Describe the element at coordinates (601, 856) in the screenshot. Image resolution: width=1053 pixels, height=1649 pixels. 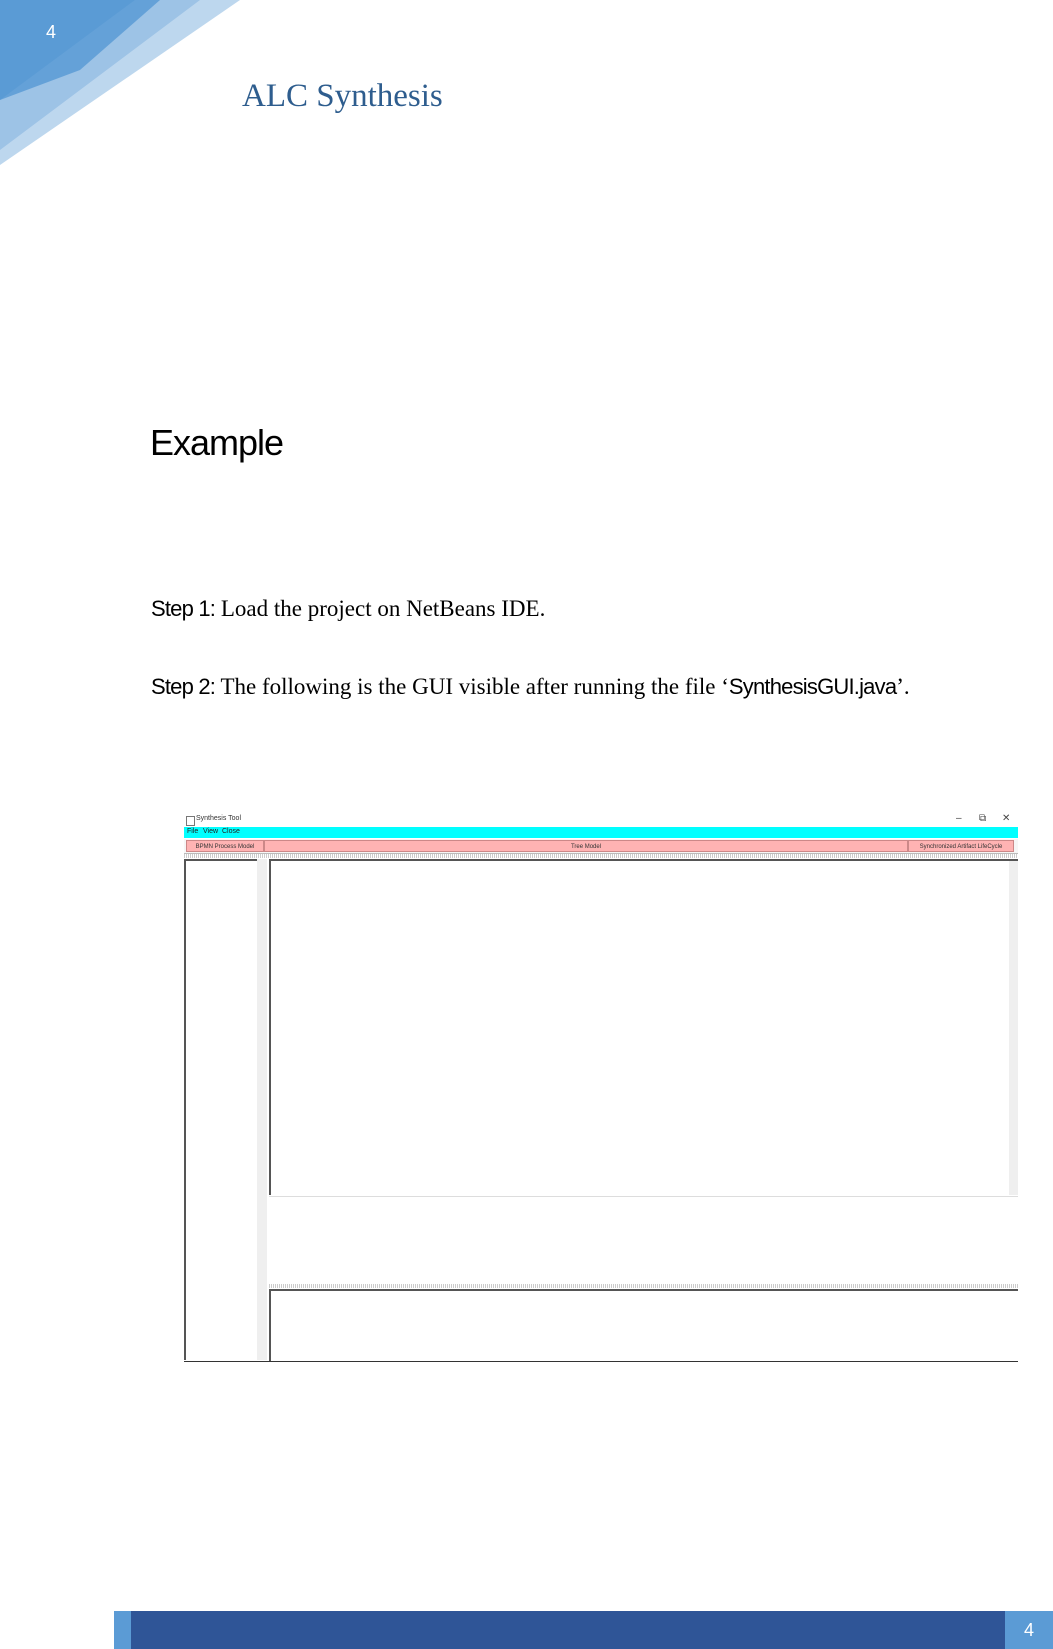
I see `top-divider` at that location.